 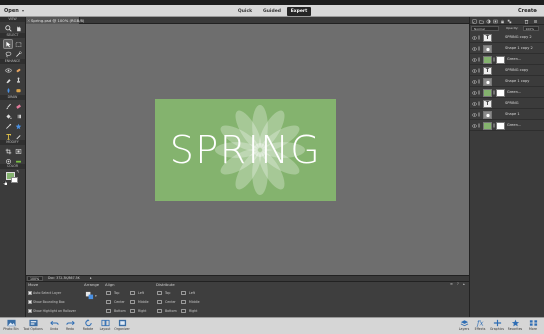 What do you see at coordinates (142, 311) in the screenshot?
I see `align-right-label: Right` at bounding box center [142, 311].